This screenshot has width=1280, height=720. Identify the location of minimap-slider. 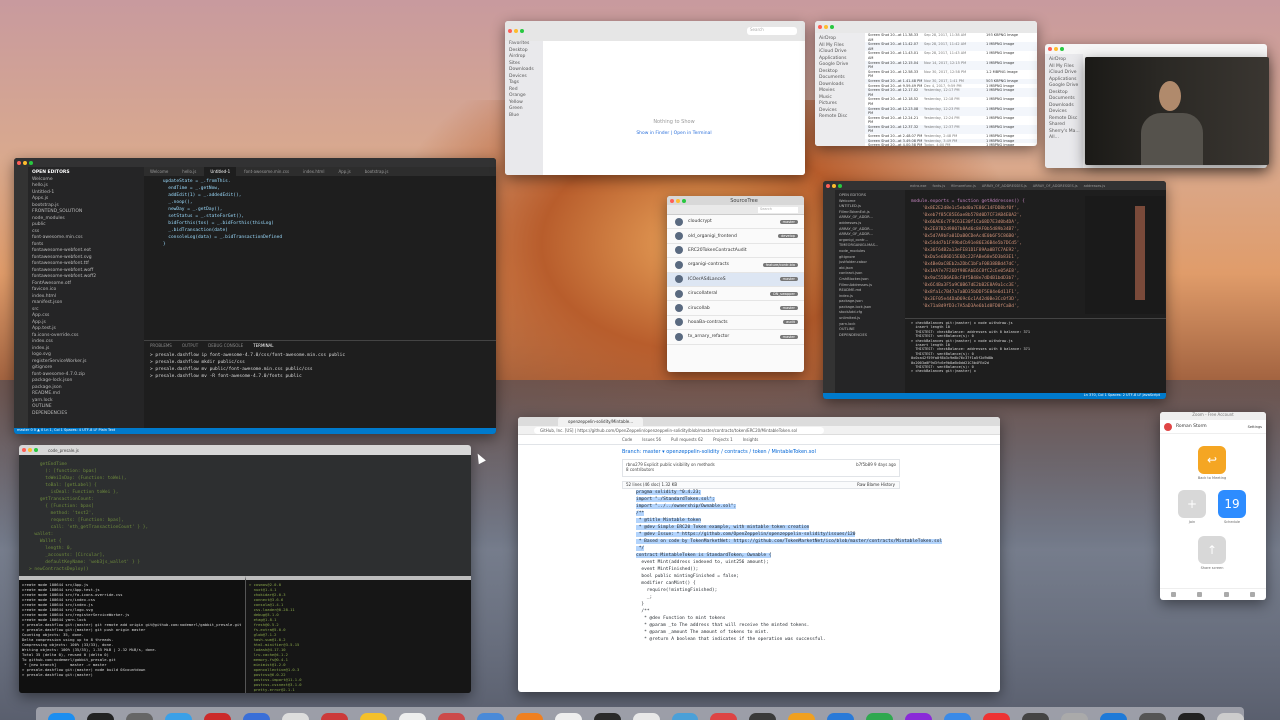
(1140, 253).